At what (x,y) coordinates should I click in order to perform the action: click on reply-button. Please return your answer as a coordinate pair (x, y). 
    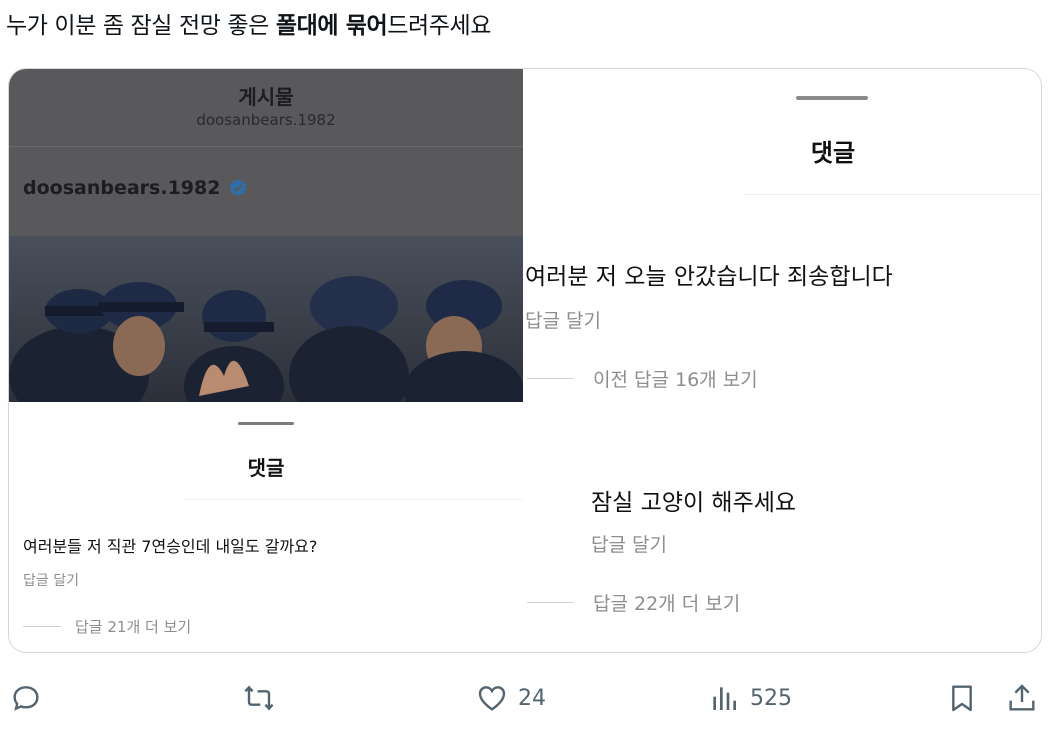
    Looking at the image, I should click on (26, 698).